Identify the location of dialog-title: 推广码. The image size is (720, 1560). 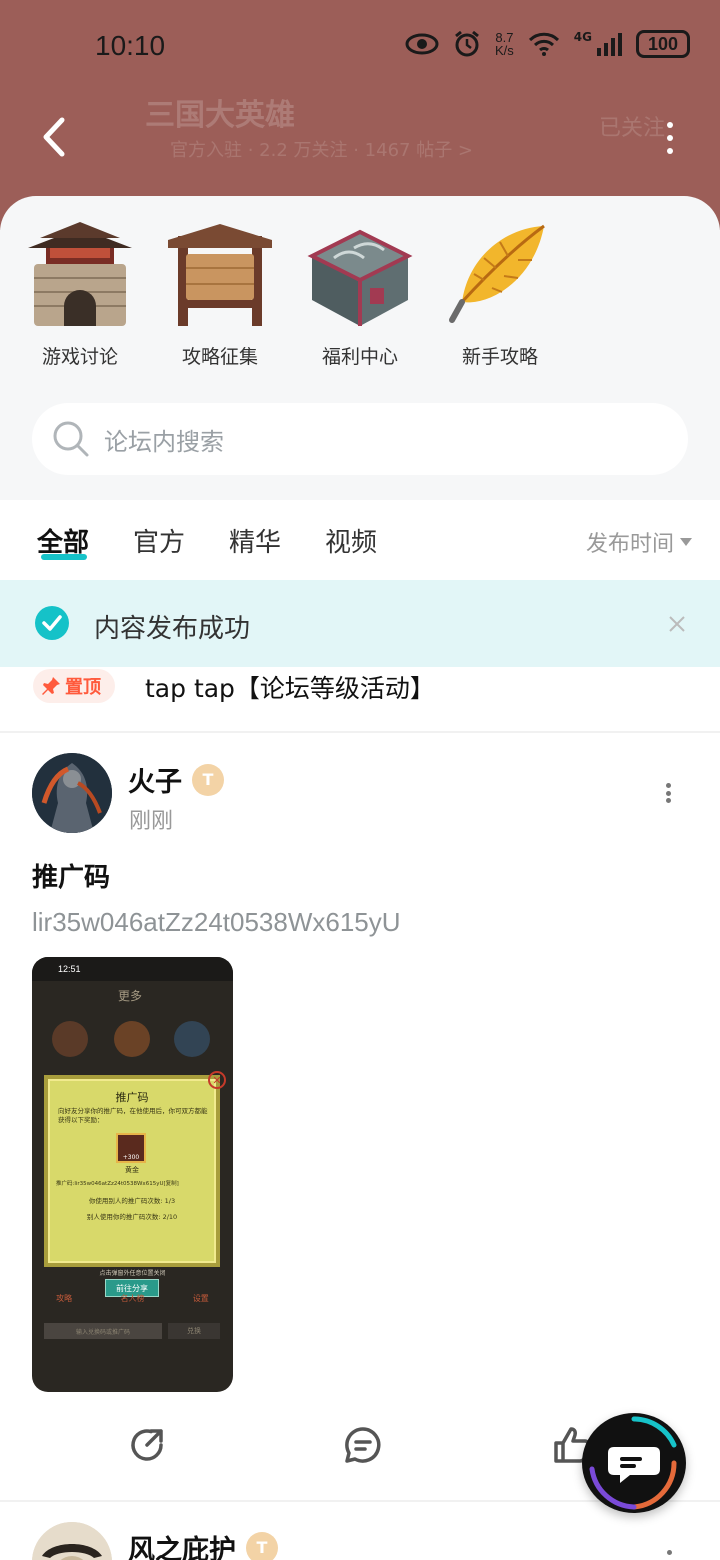
(132, 1097).